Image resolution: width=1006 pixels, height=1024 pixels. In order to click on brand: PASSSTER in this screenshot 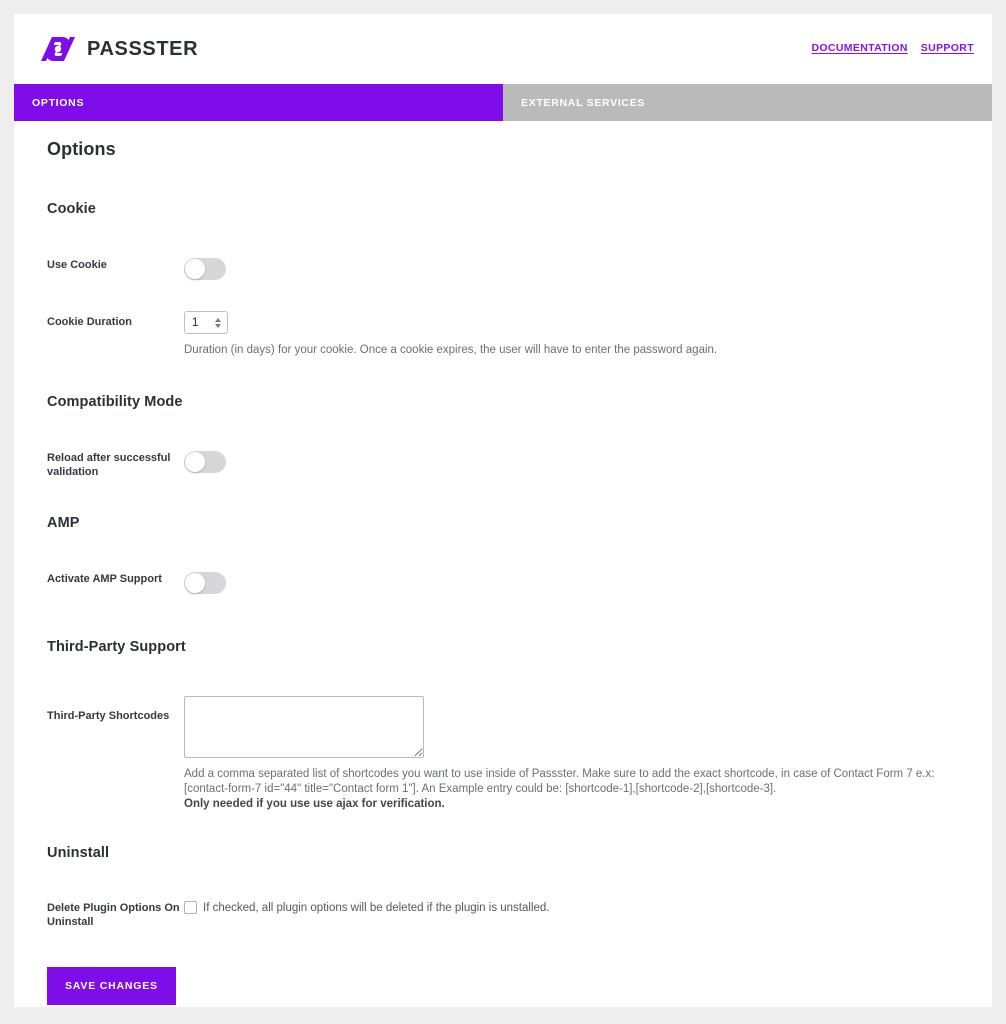, I will do `click(118, 49)`.